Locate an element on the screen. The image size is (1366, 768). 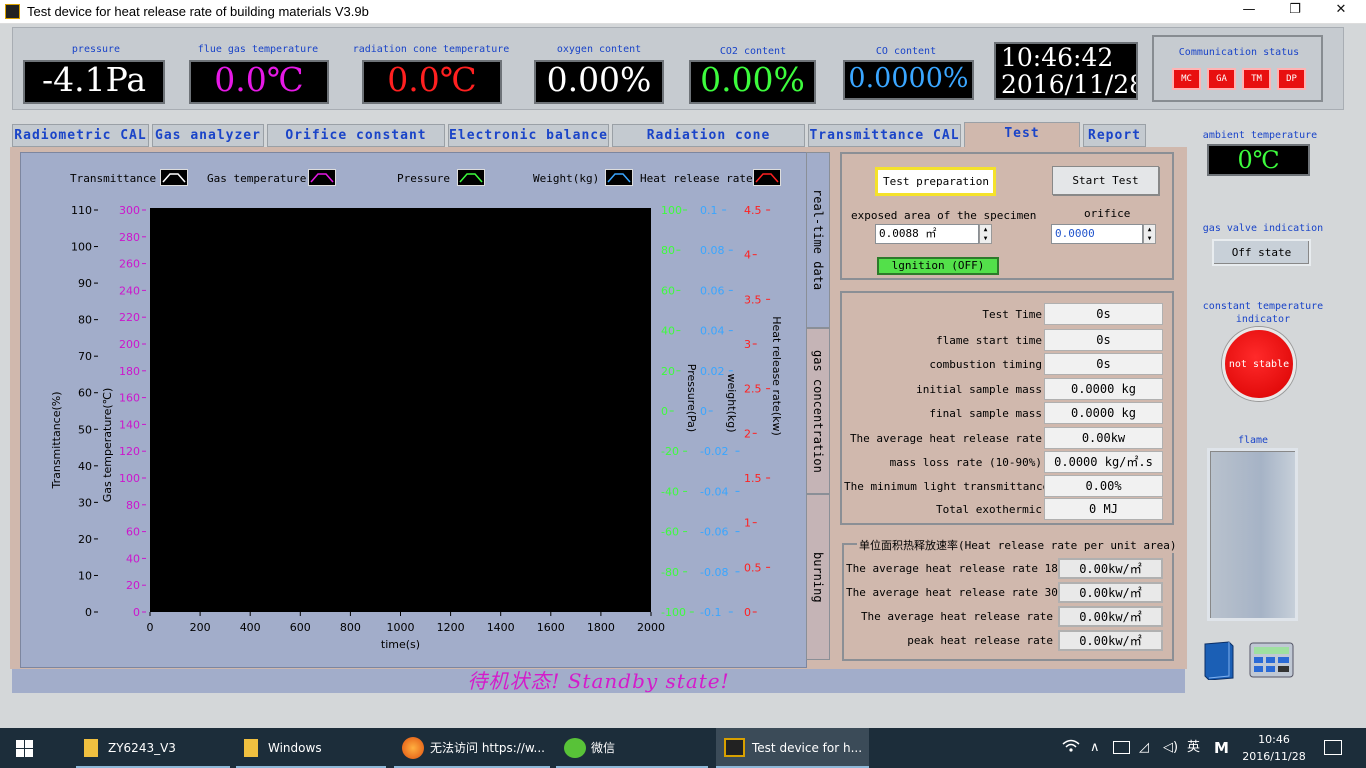
y-tick-label: -40 is located at coordinates (670, 491).